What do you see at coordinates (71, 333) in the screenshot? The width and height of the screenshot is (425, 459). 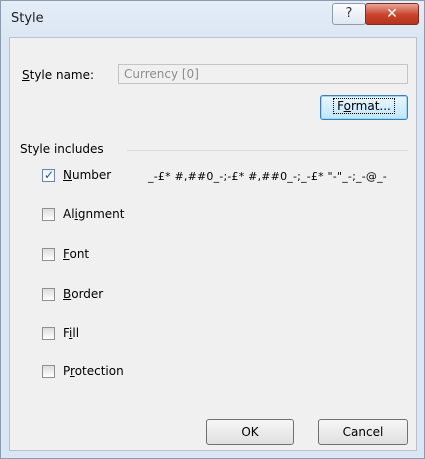 I see `fill-label: Fill` at bounding box center [71, 333].